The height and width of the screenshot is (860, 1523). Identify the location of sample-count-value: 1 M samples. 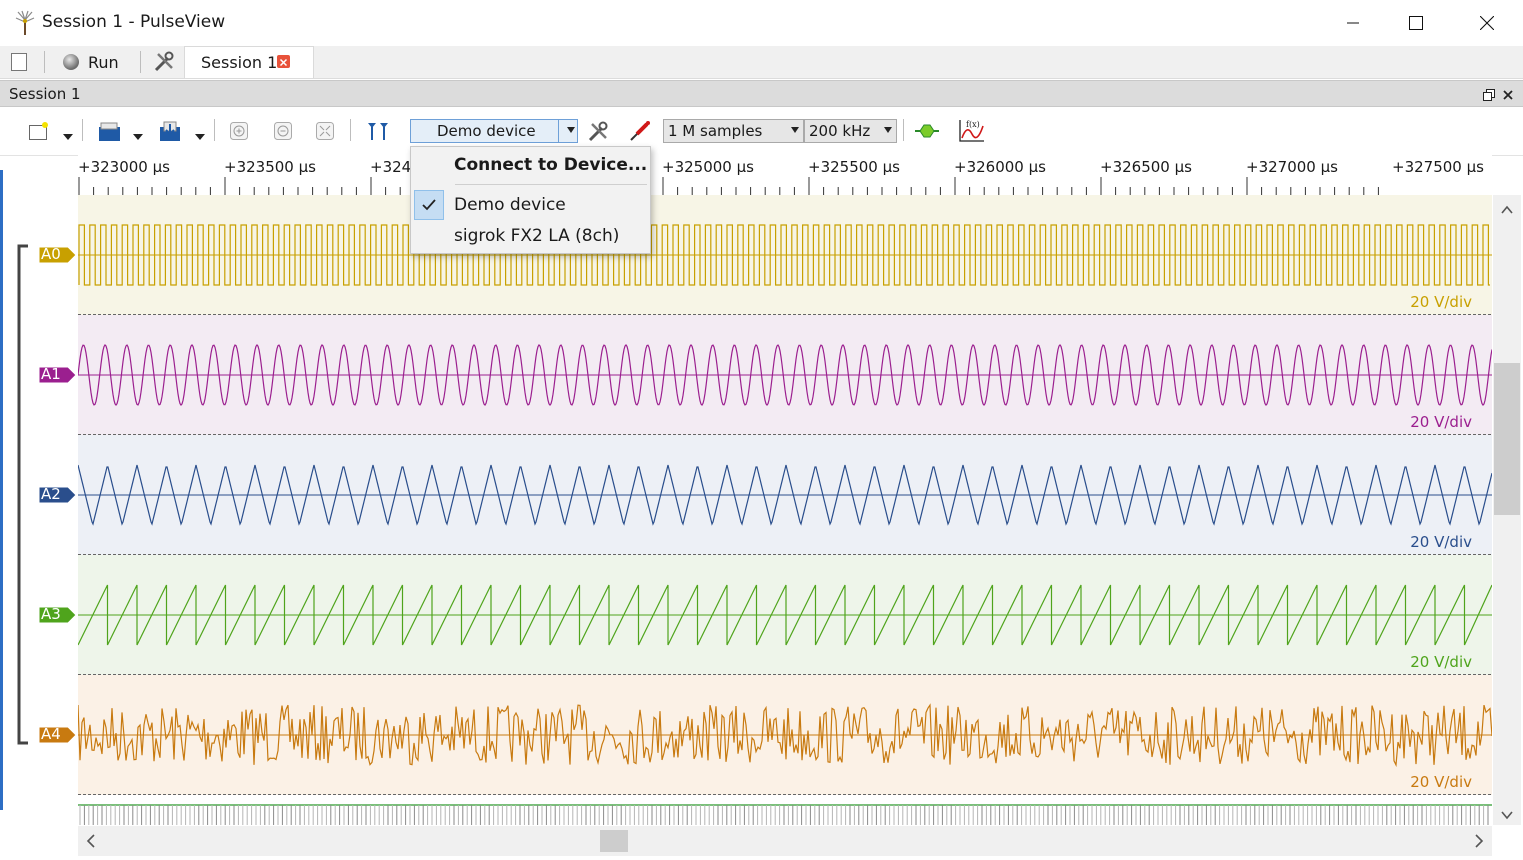
(715, 131).